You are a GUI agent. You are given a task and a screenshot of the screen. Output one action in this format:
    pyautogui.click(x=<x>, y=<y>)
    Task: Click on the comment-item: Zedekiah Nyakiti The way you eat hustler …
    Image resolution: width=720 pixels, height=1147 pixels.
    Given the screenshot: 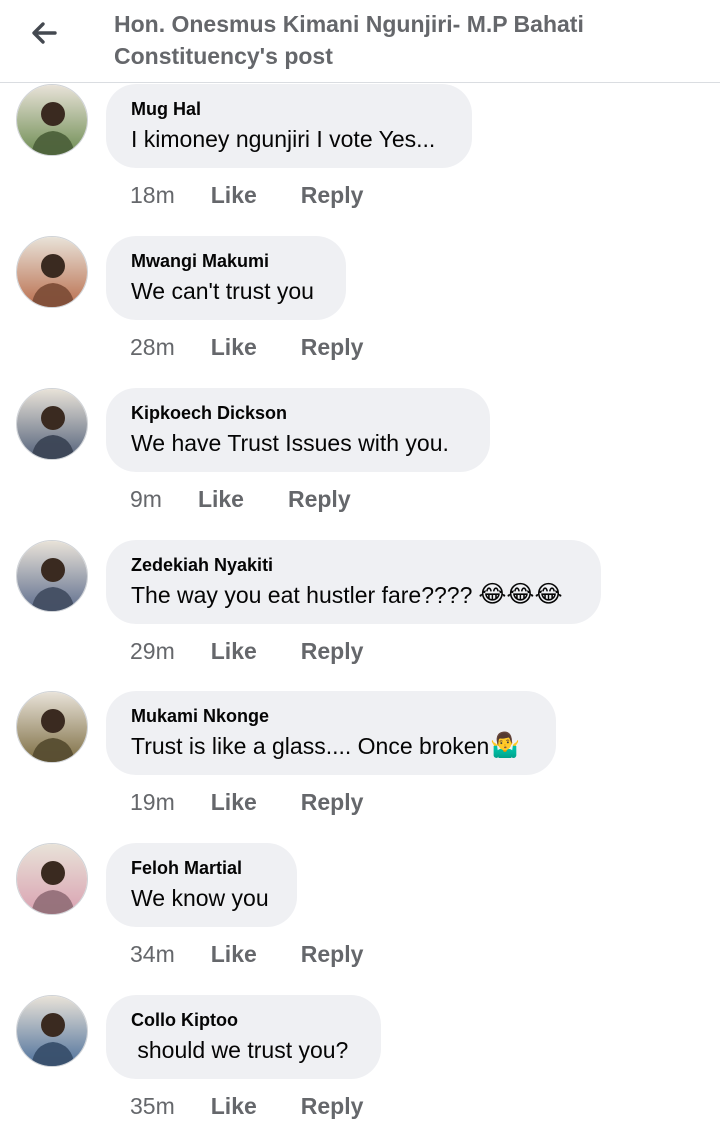 What is the action you would take?
    pyautogui.click(x=360, y=616)
    